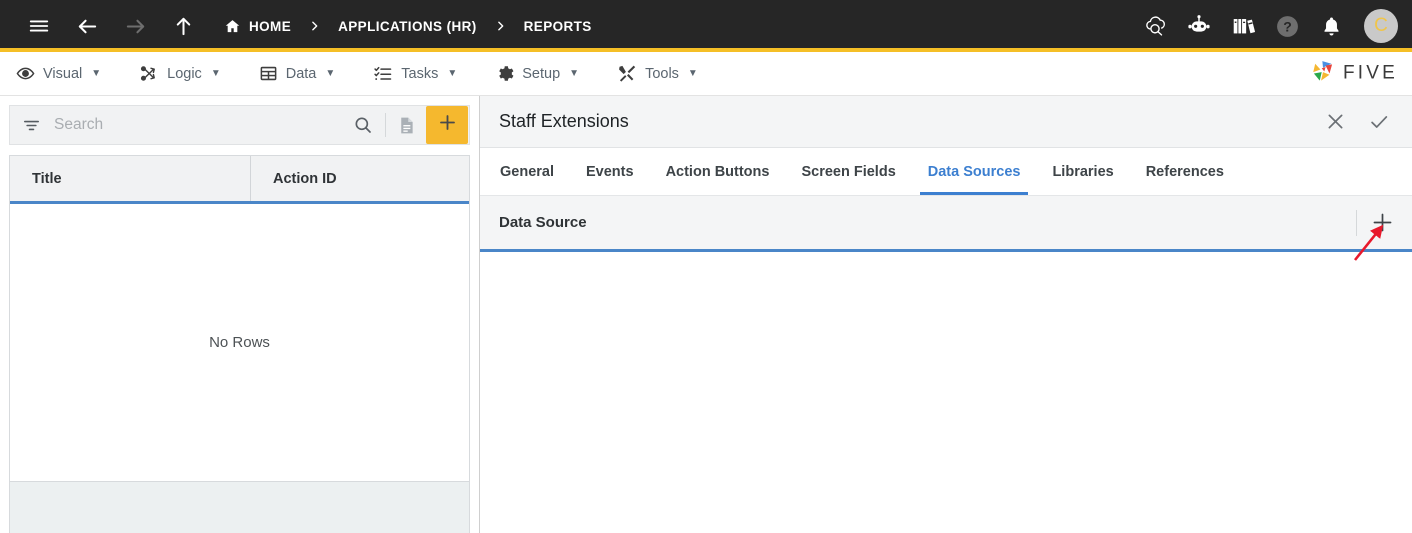 Image resolution: width=1412 pixels, height=533 pixels. I want to click on document-icon, so click(406, 125).